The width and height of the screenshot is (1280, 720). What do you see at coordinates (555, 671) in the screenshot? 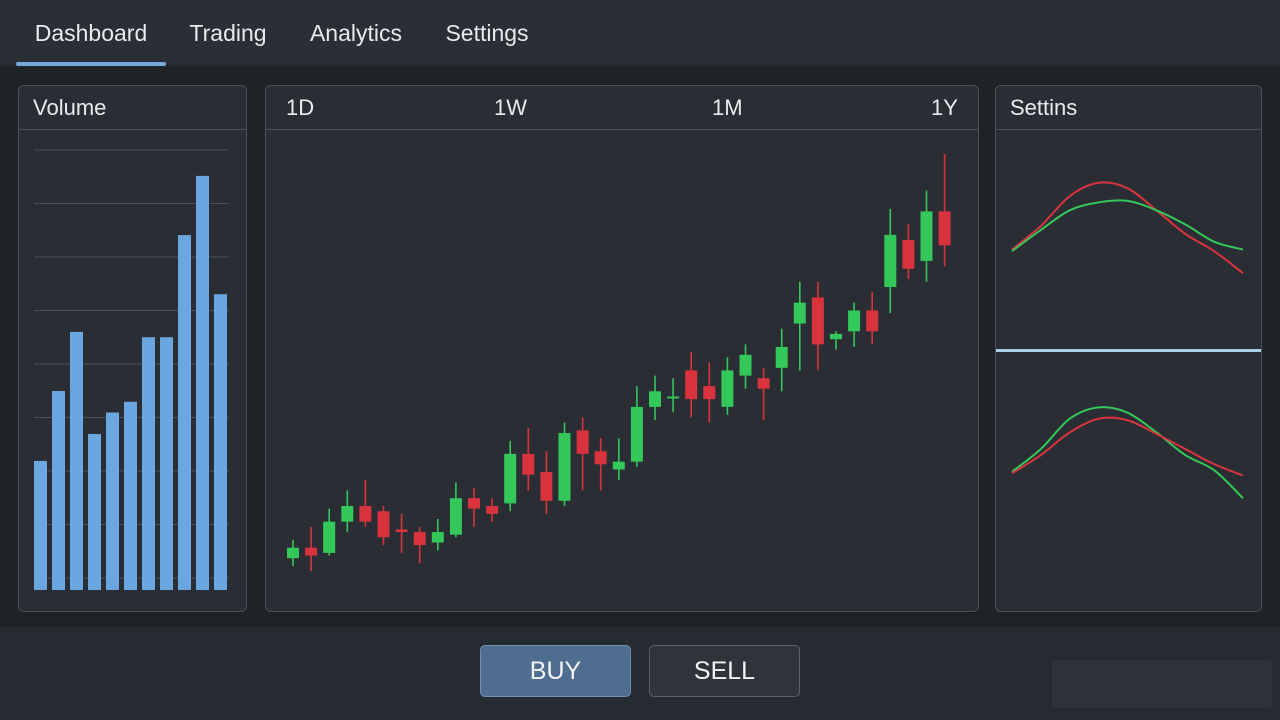
I see `buy-button: BUY` at bounding box center [555, 671].